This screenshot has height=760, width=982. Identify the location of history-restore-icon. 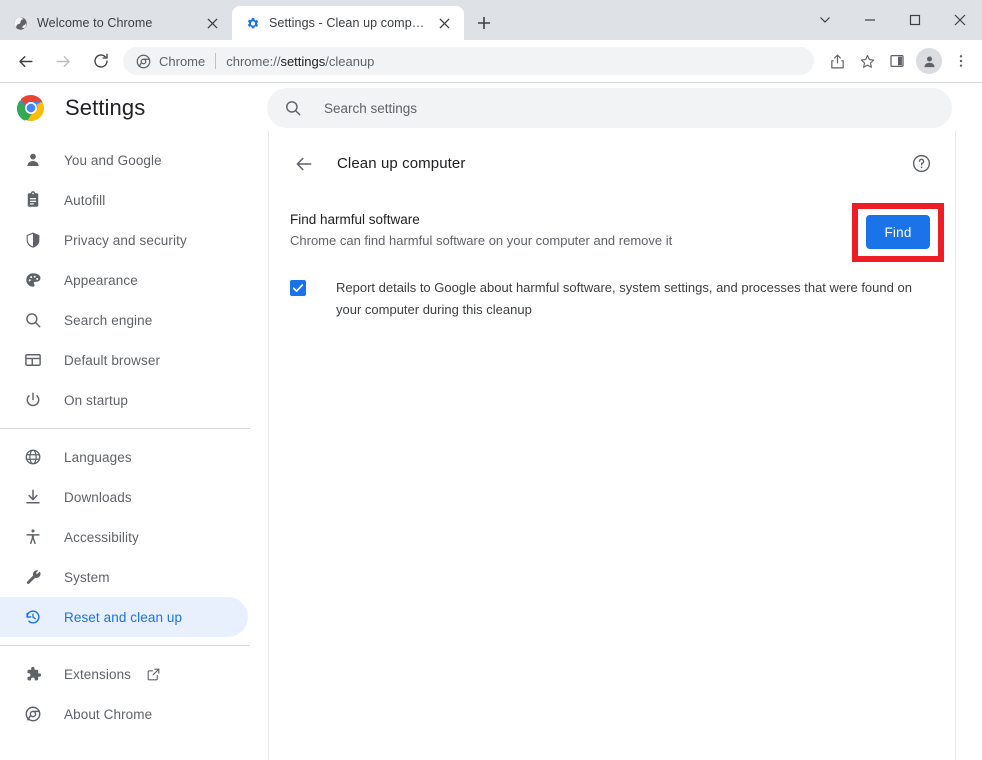
(33, 617).